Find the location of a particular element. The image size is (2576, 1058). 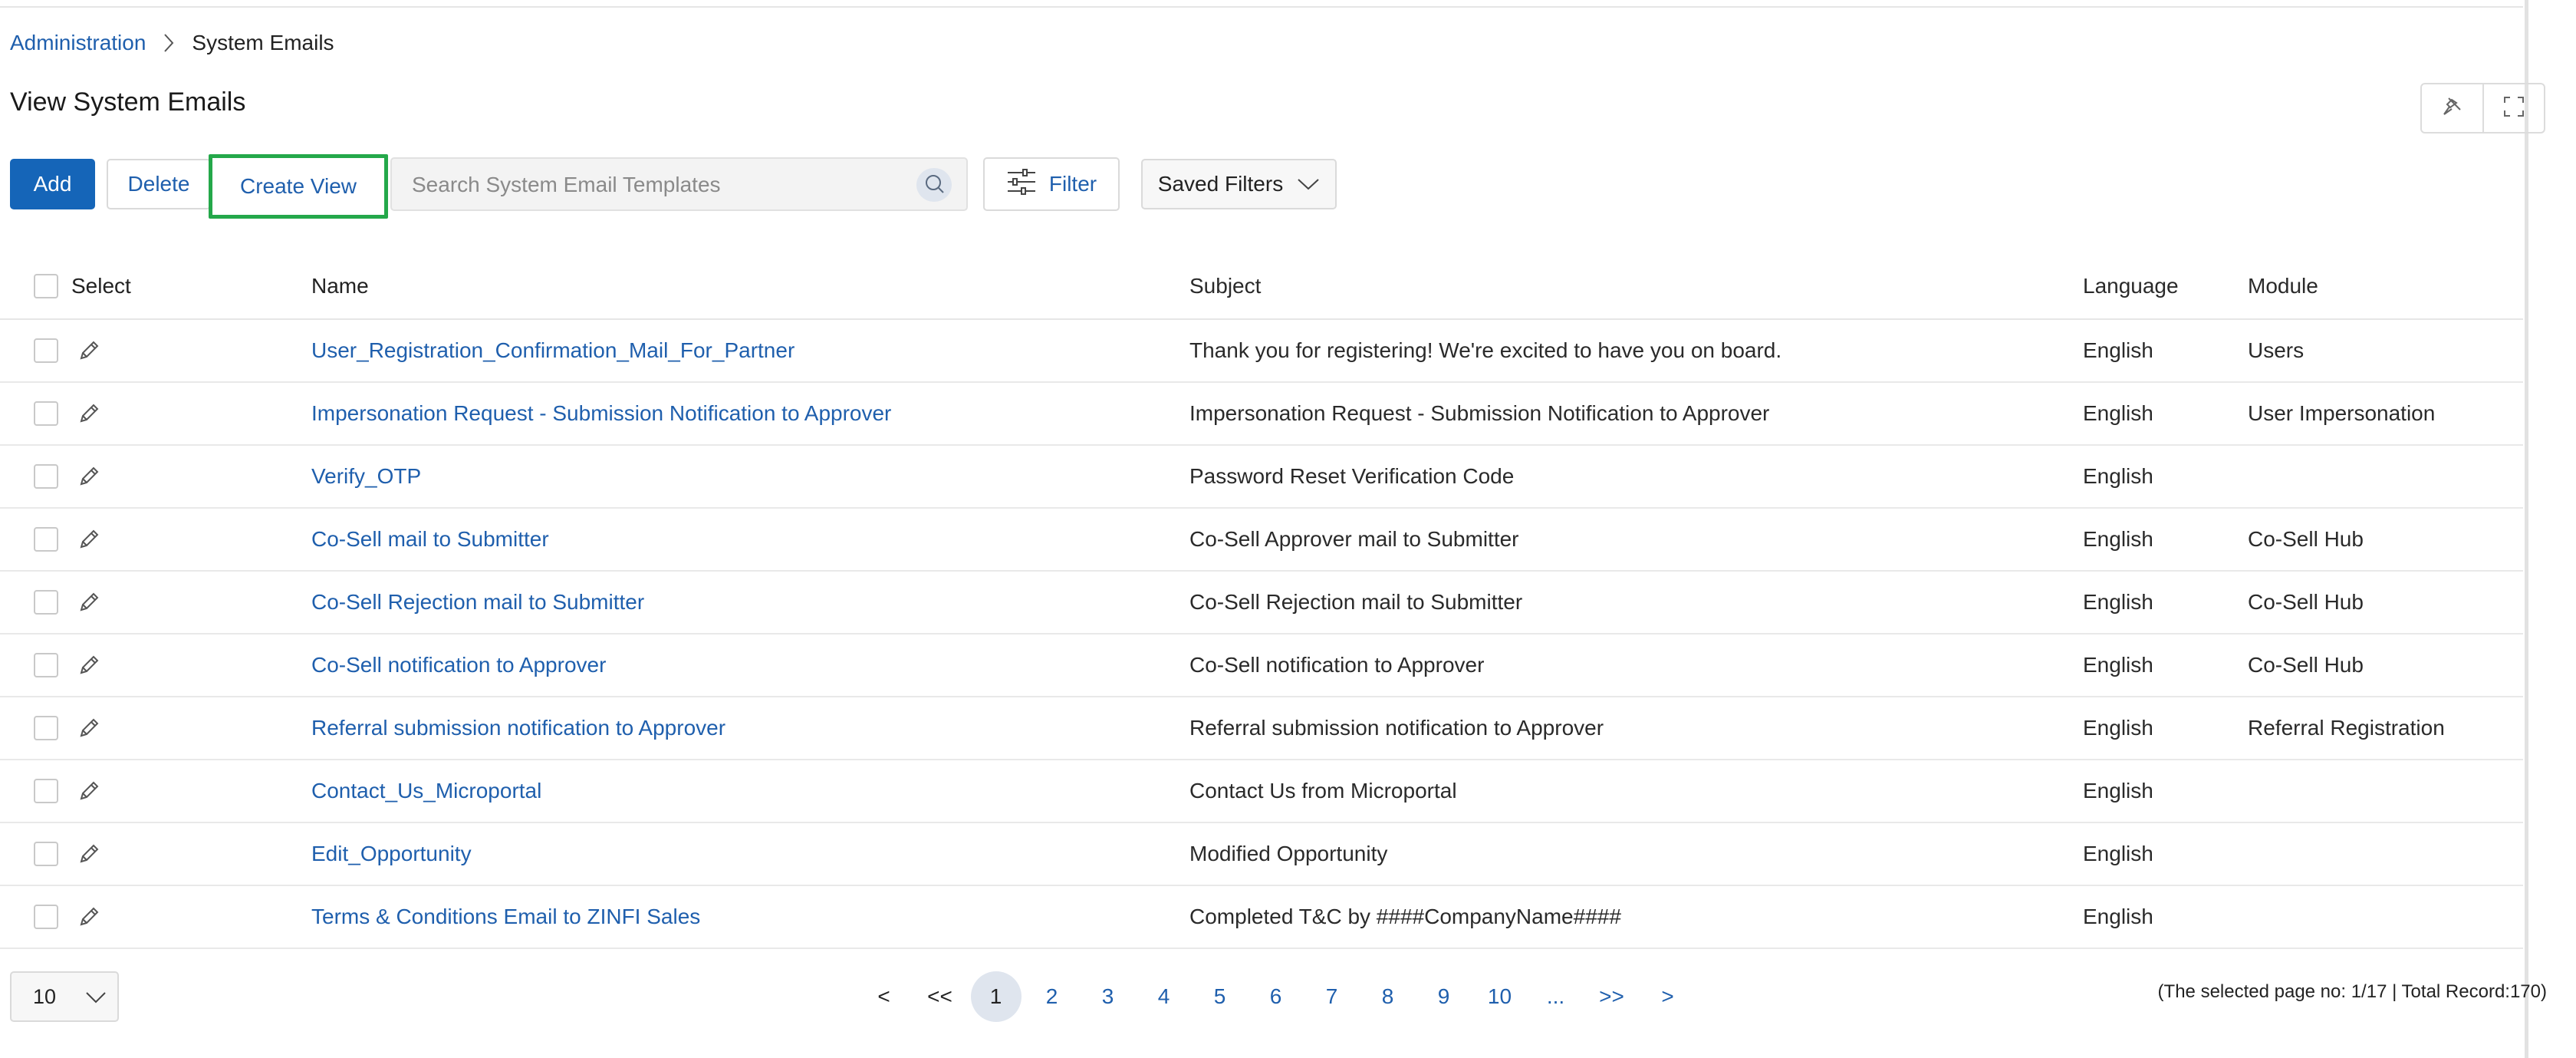

fullscreen-icon is located at coordinates (2513, 108).